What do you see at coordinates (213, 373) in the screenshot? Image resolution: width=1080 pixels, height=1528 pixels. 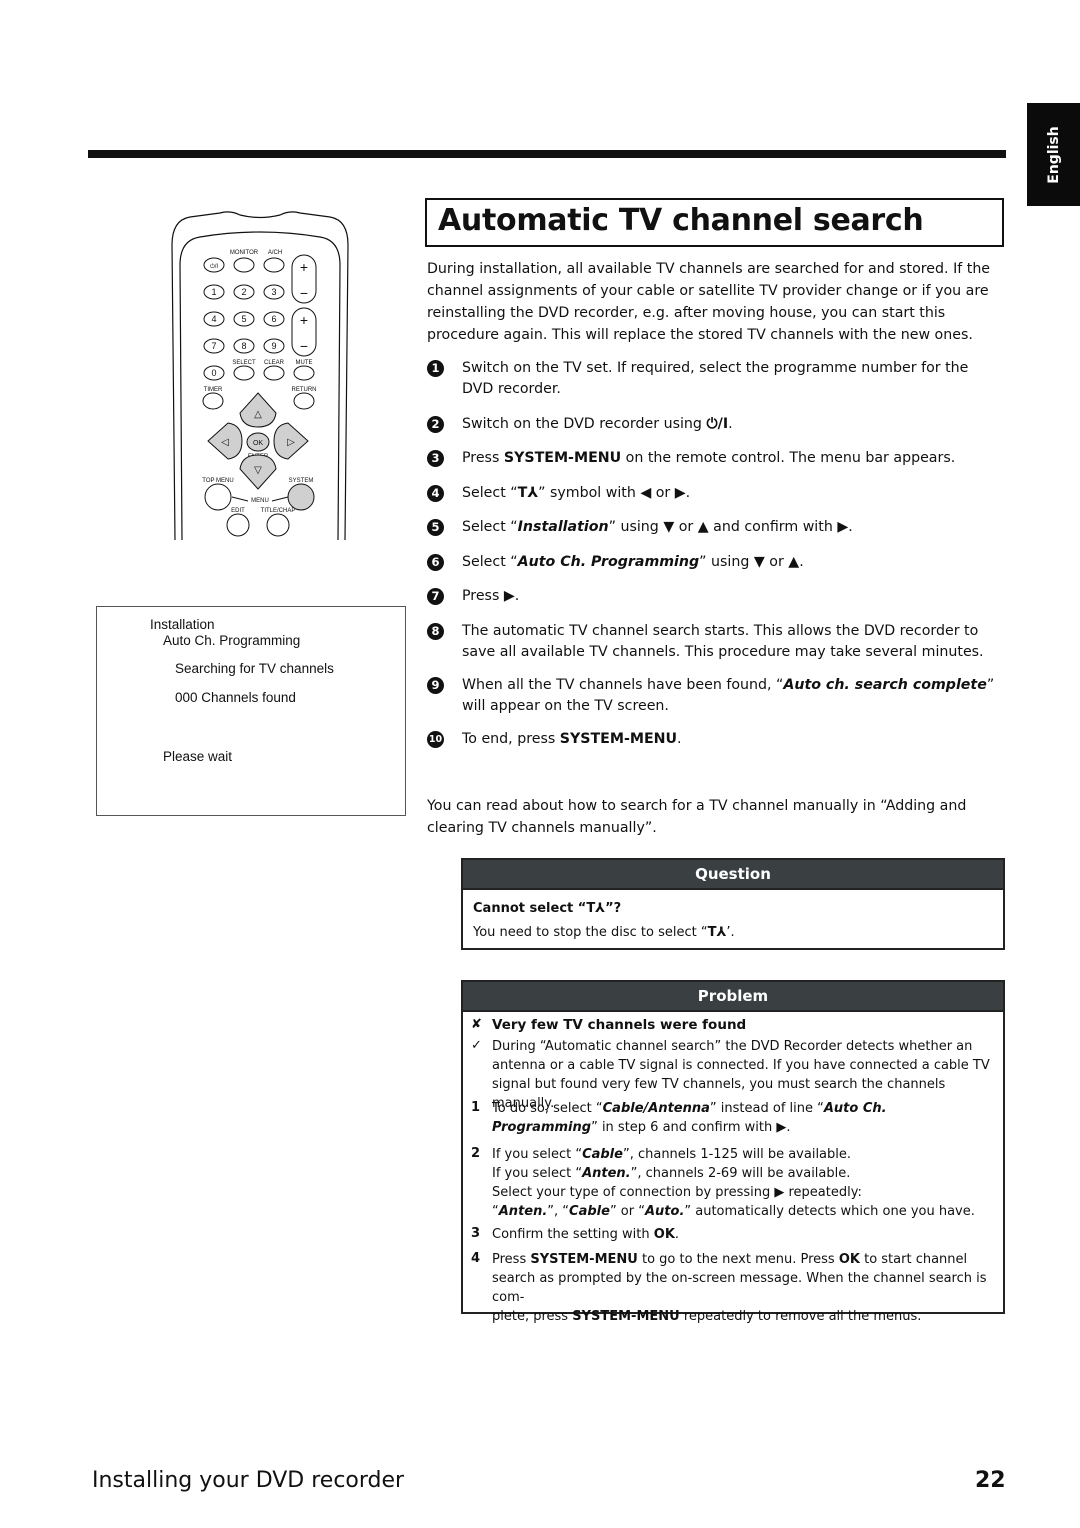 I see `digit-0-label: 0` at bounding box center [213, 373].